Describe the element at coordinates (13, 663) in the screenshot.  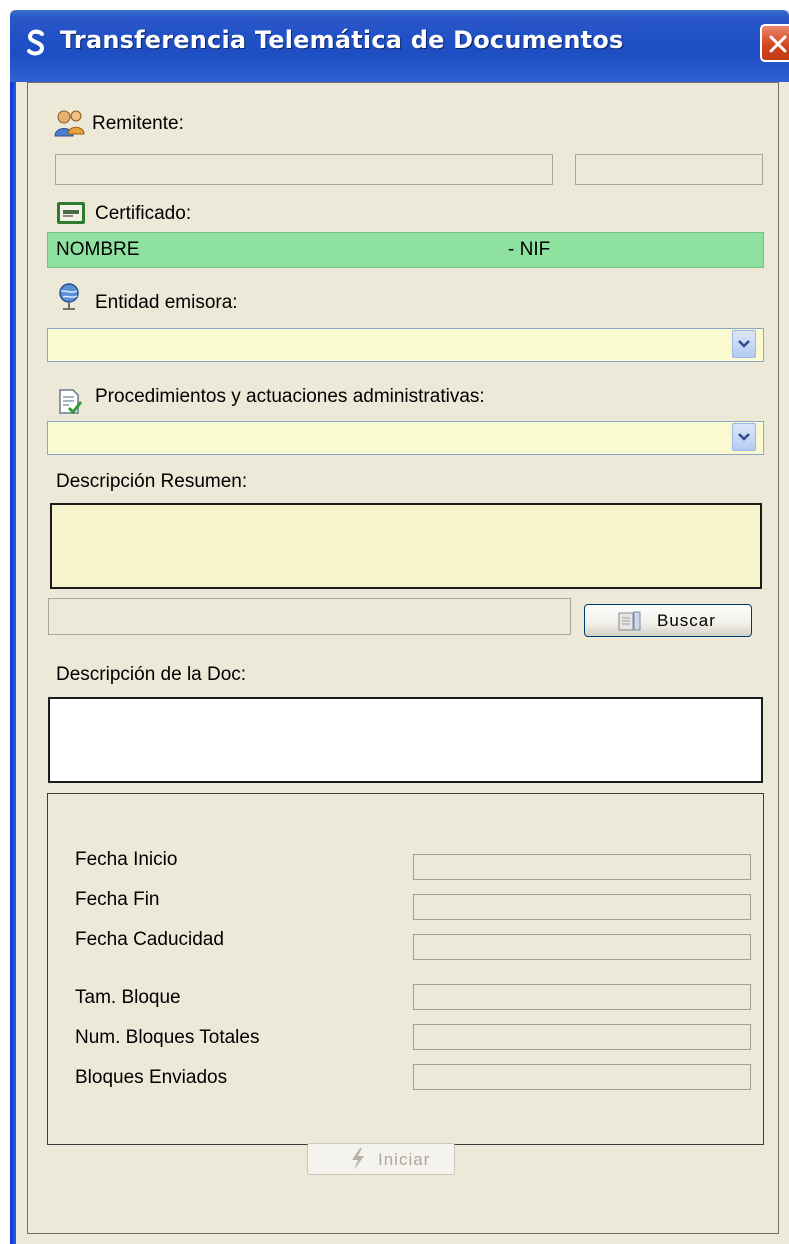
I see `window-border` at that location.